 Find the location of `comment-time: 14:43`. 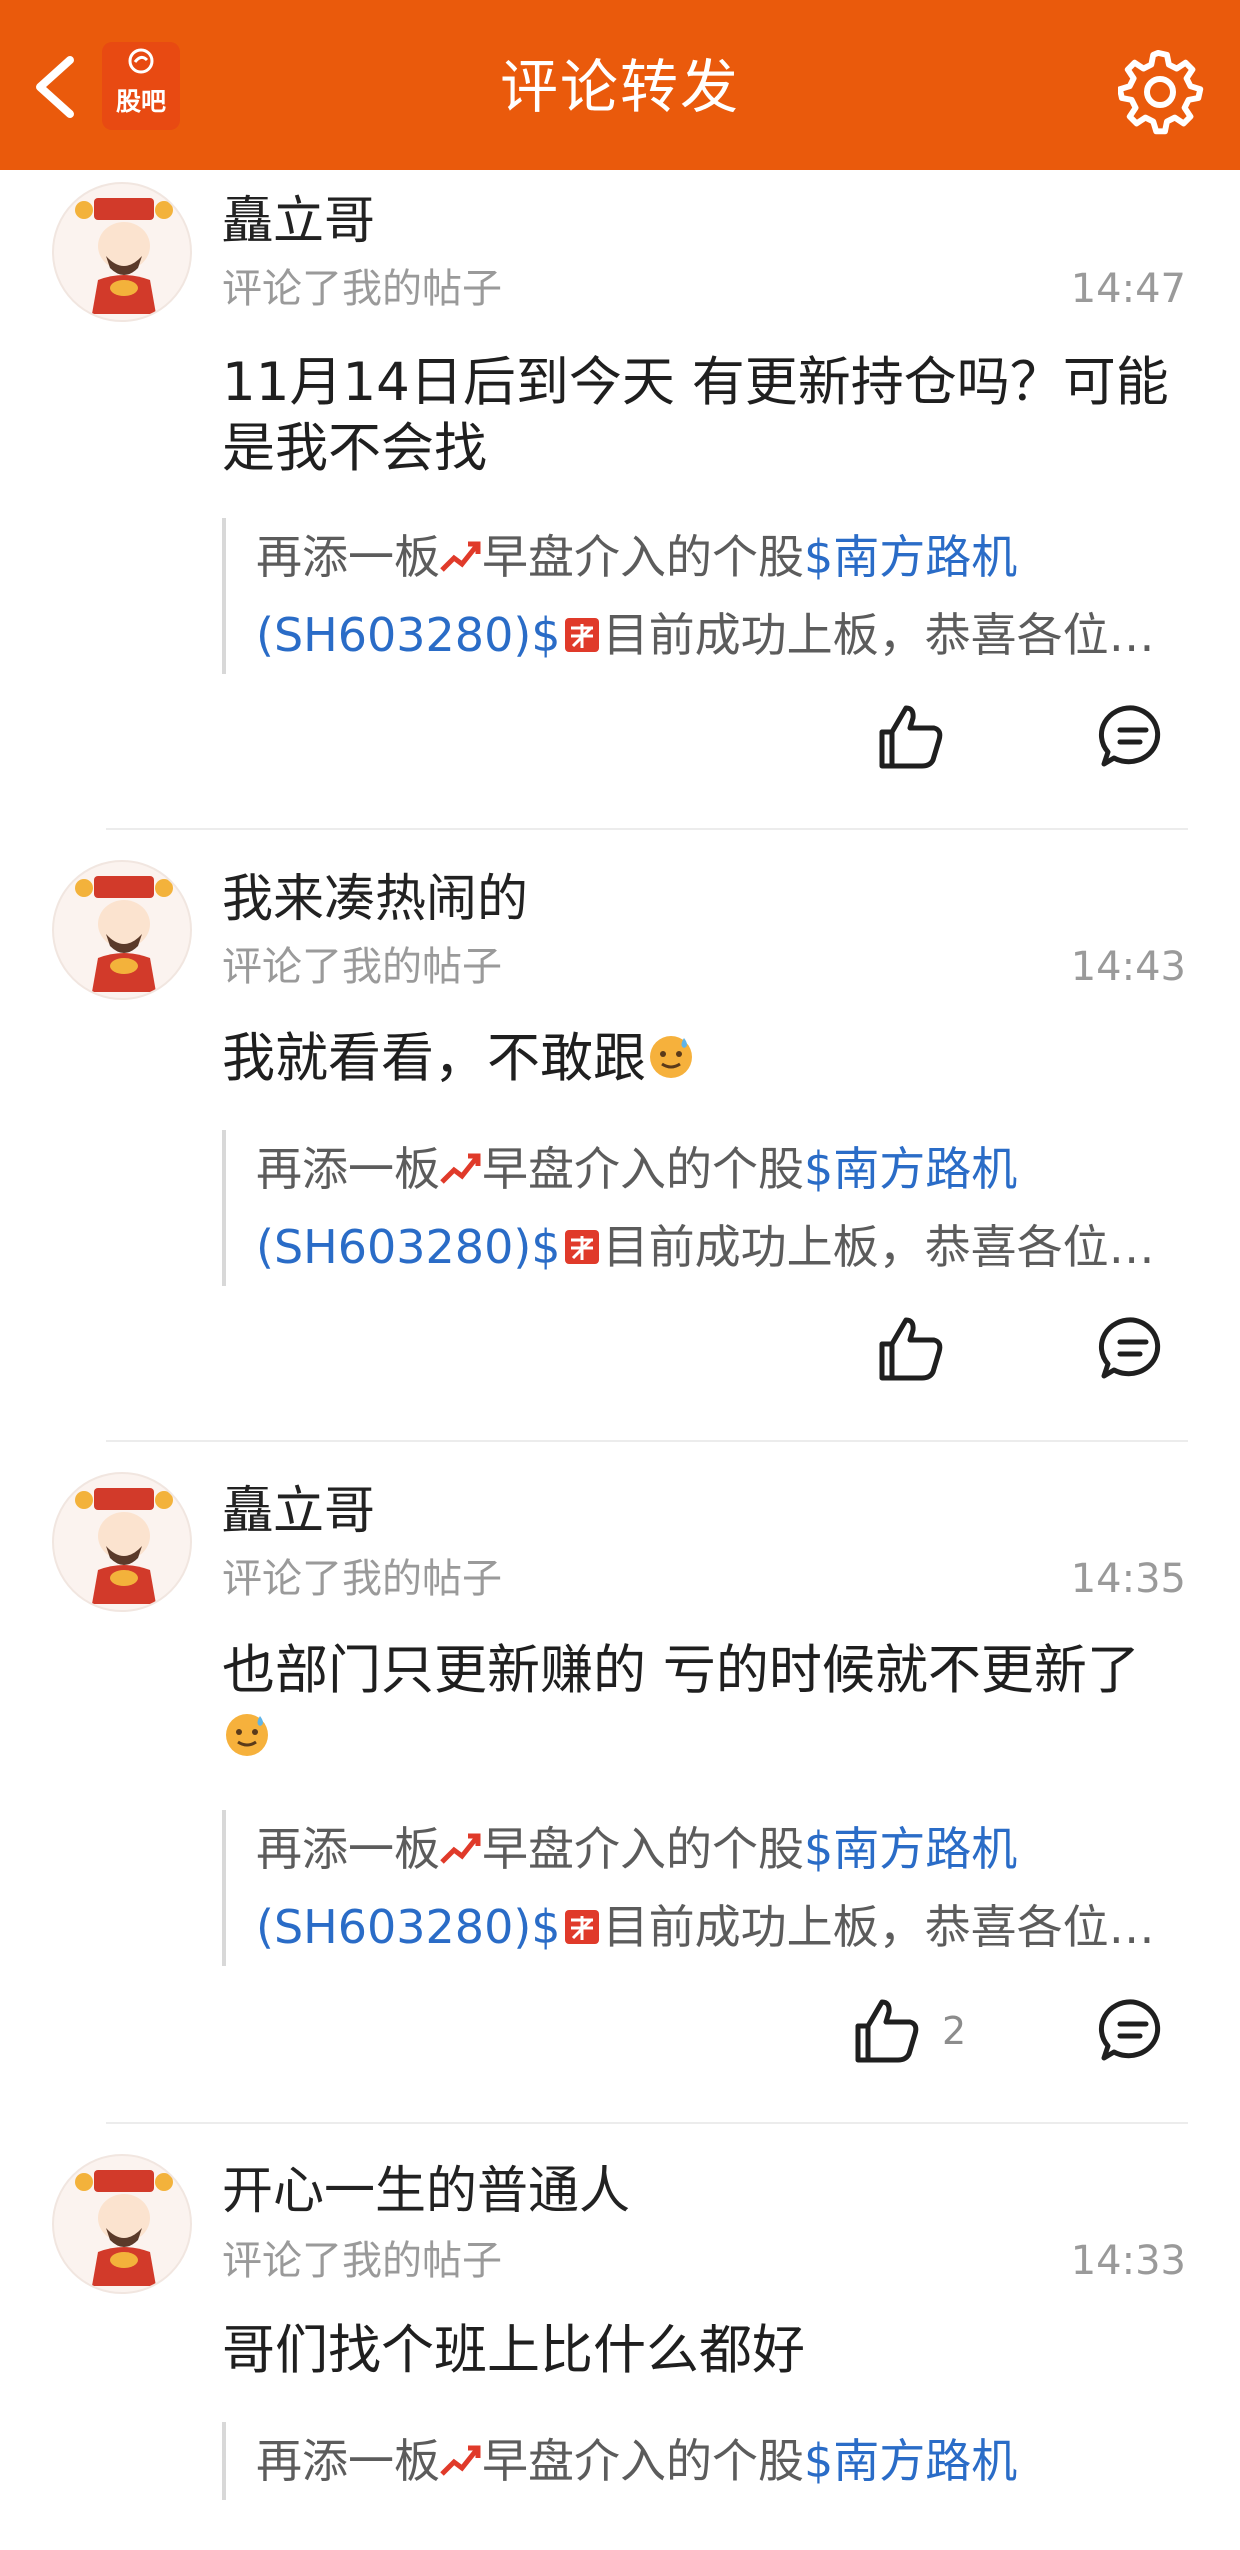

comment-time: 14:43 is located at coordinates (1128, 967).